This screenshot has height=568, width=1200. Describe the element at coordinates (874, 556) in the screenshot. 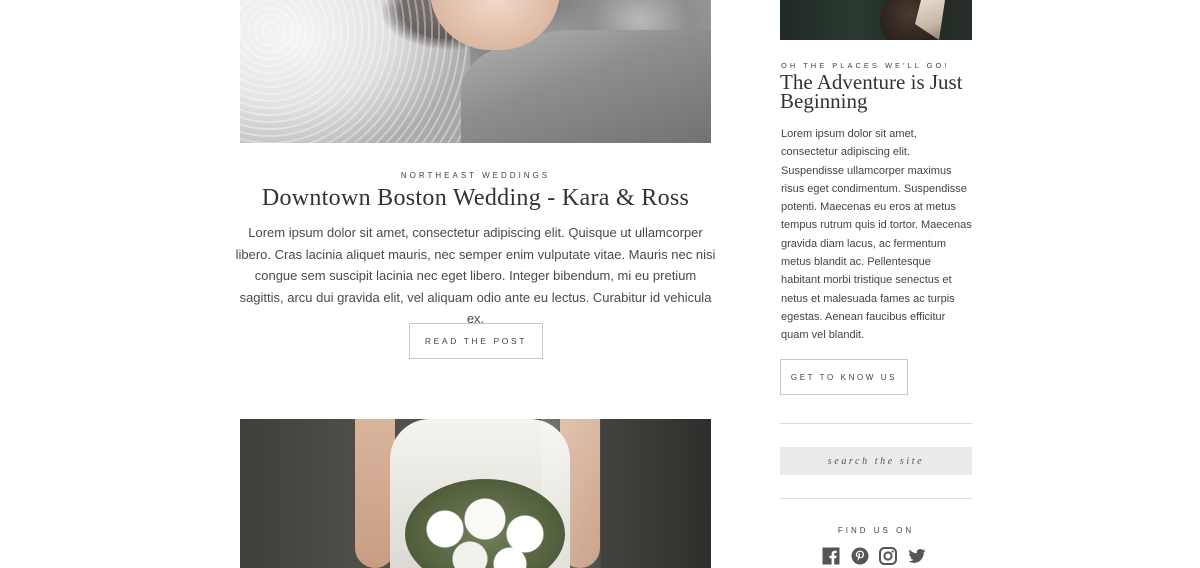

I see `social-links` at that location.